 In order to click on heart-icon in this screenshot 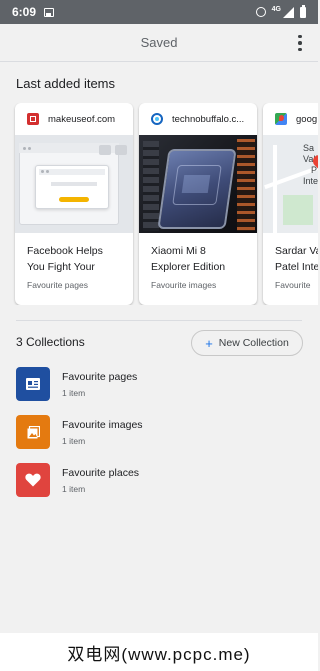, I will do `click(33, 480)`.